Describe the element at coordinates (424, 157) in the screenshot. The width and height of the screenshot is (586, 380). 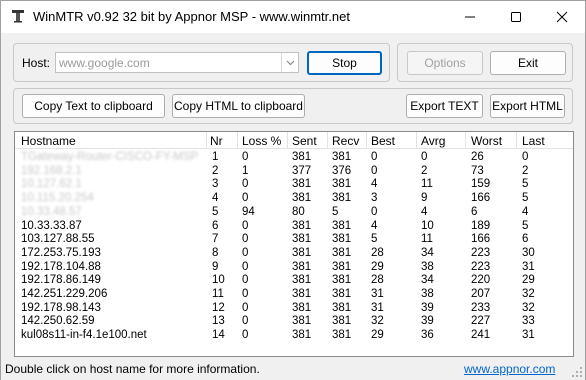
I see `cell-avrg: 0` at that location.